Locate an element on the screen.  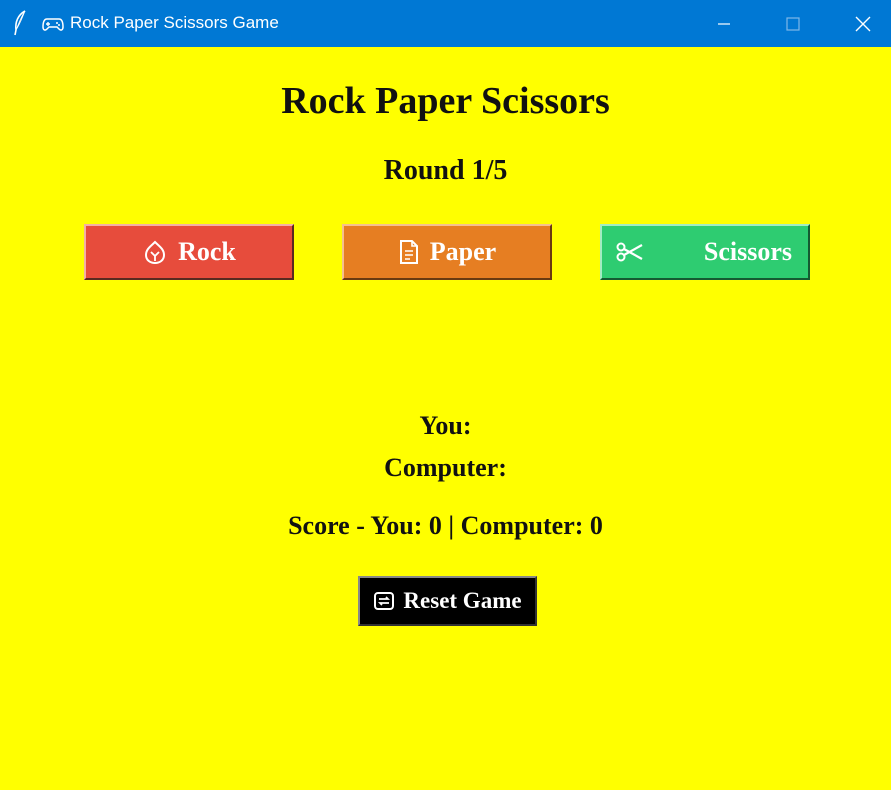
paper-icon is located at coordinates (408, 252).